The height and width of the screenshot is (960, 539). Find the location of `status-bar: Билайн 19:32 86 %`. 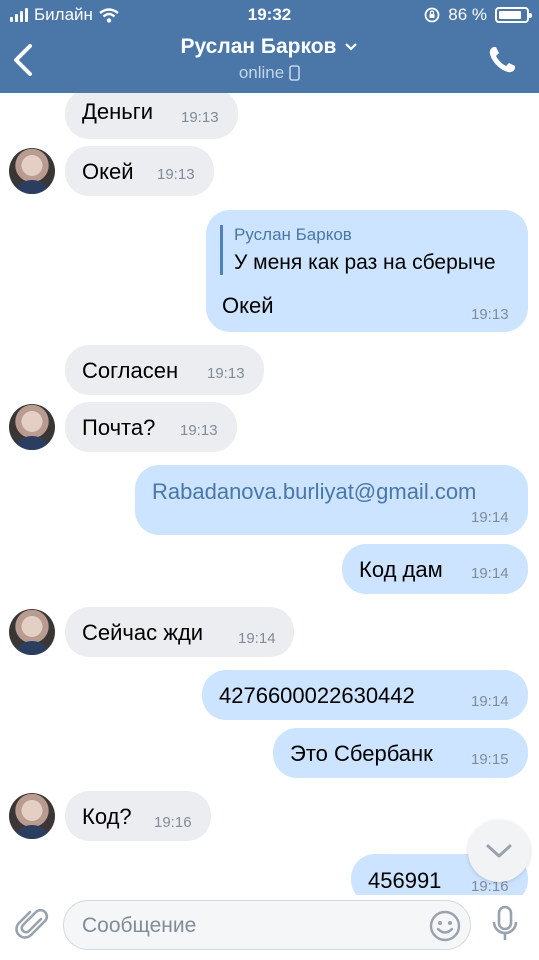

status-bar: Билайн 19:32 86 % is located at coordinates (269, 15).